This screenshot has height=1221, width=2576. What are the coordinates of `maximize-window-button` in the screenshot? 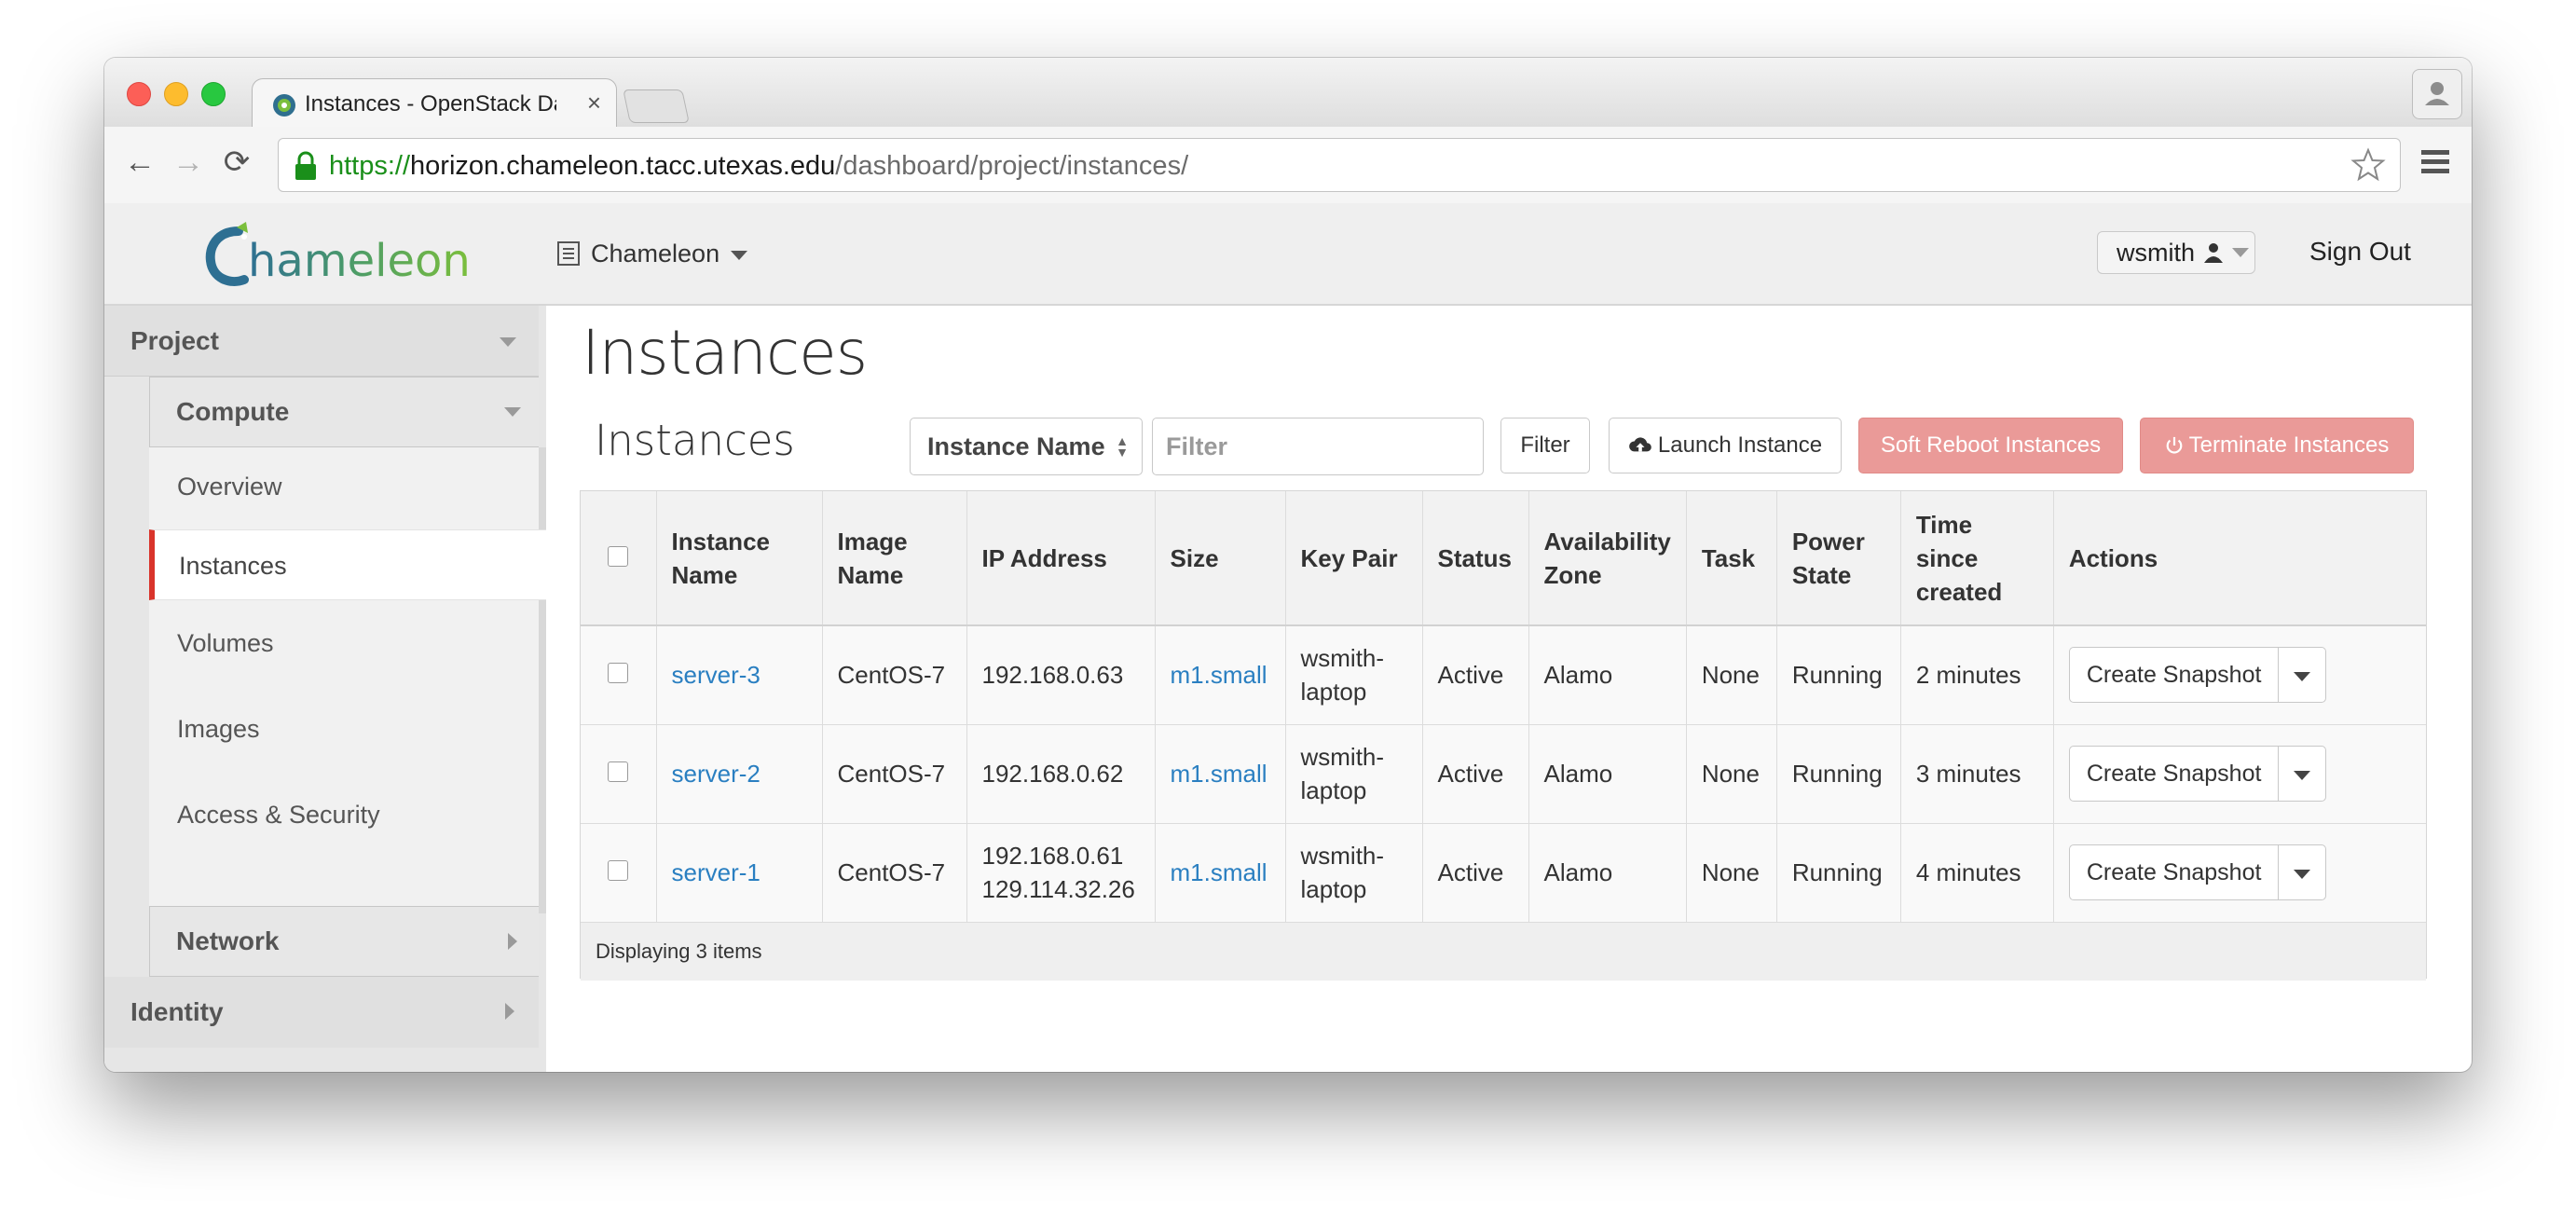 It's located at (213, 94).